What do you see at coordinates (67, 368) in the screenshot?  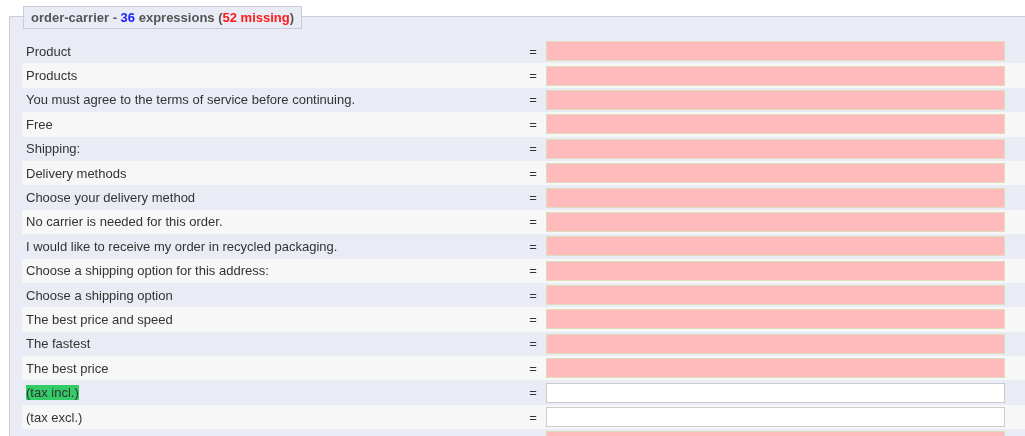 I see `expression-label: The best price` at bounding box center [67, 368].